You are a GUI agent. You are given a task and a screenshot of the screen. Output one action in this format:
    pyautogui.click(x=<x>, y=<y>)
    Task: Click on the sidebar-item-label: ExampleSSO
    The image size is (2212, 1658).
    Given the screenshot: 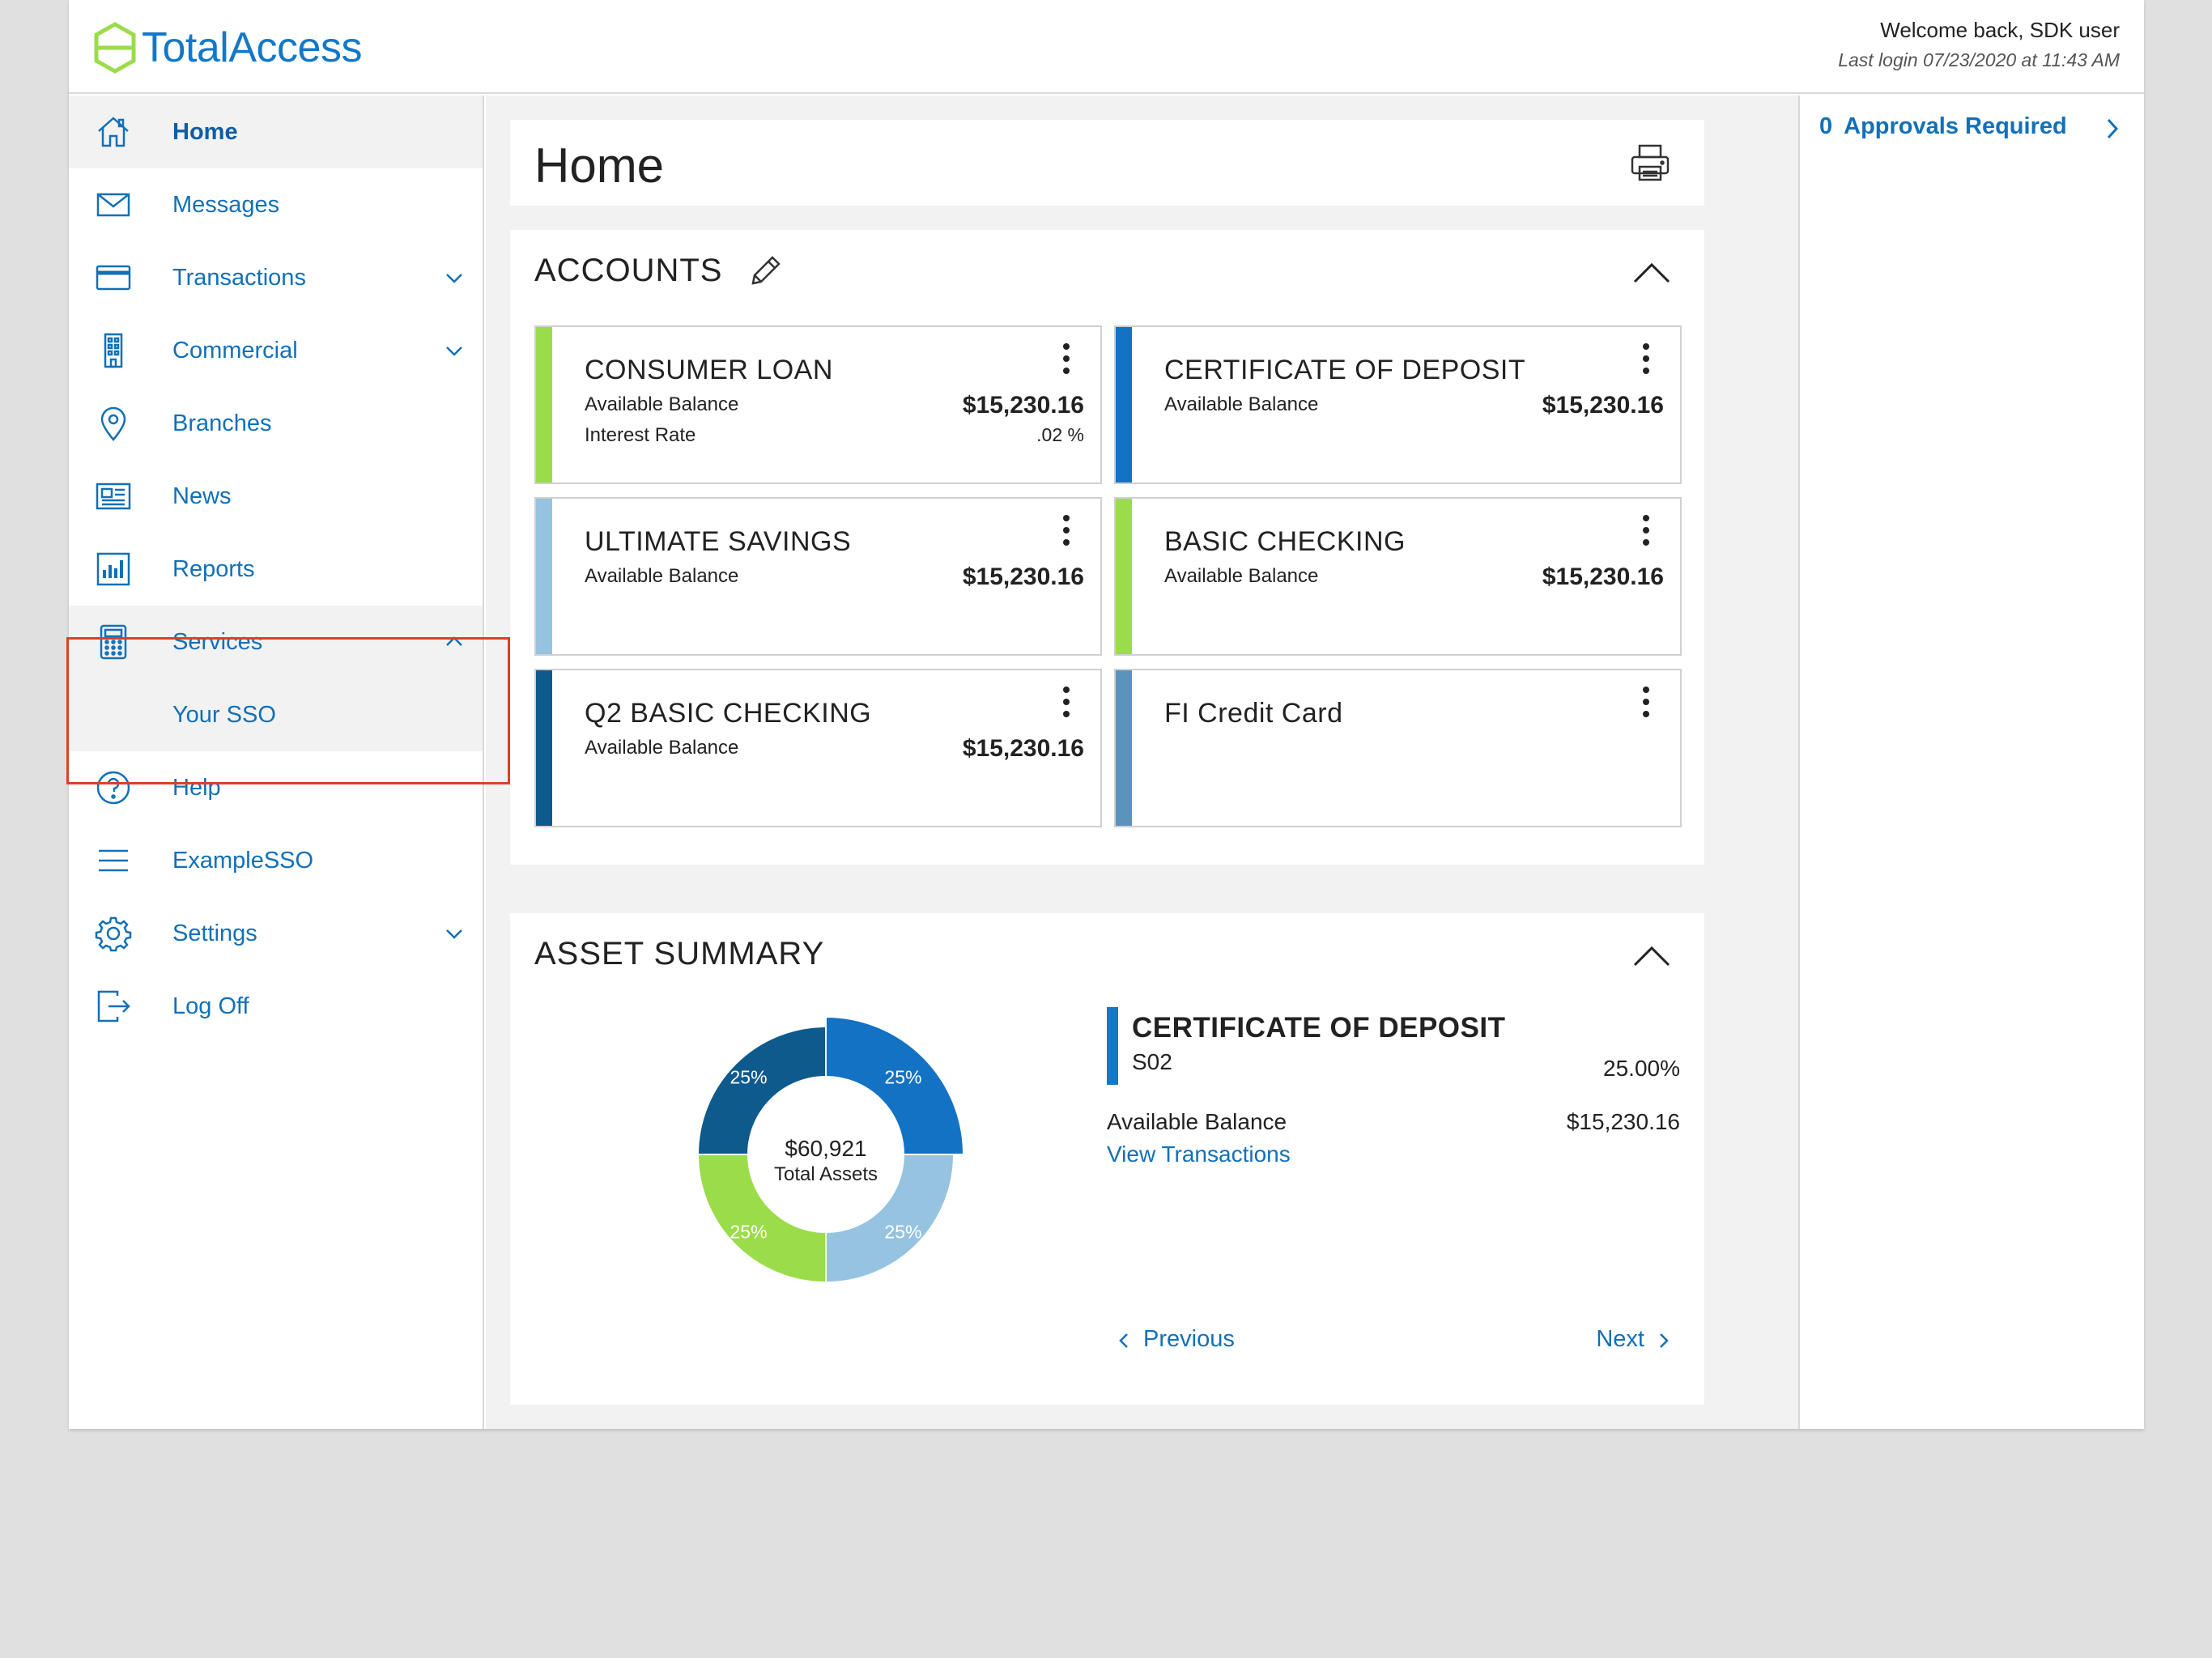 What is the action you would take?
    pyautogui.click(x=243, y=860)
    